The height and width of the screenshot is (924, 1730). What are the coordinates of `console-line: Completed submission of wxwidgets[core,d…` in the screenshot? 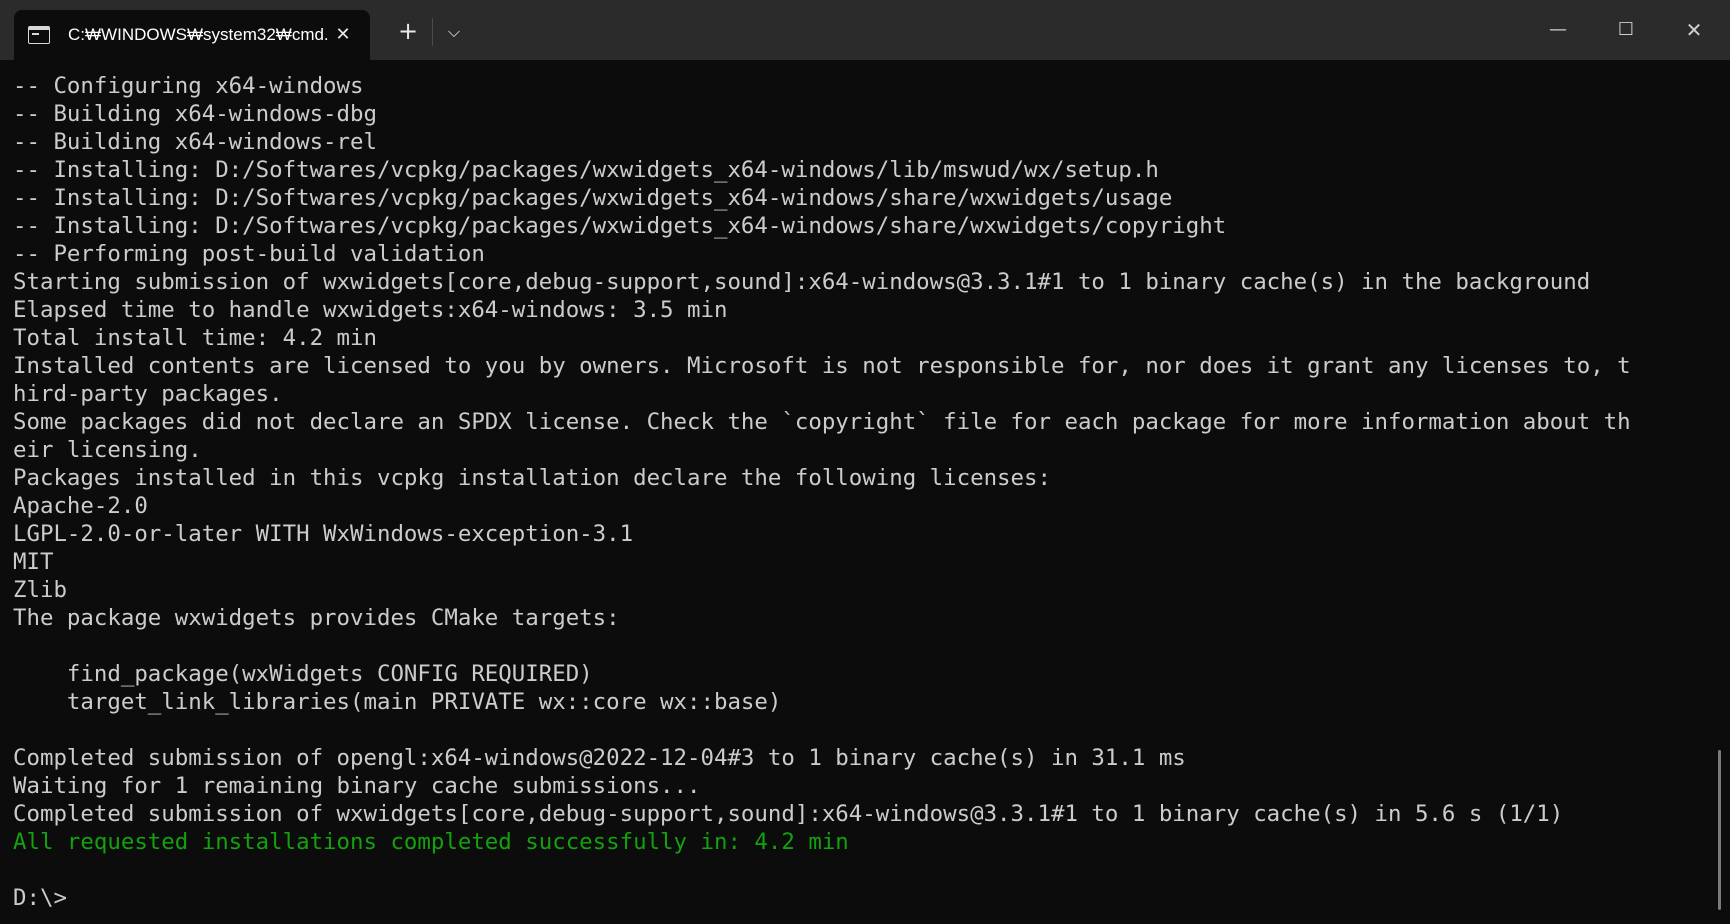 It's located at (788, 814).